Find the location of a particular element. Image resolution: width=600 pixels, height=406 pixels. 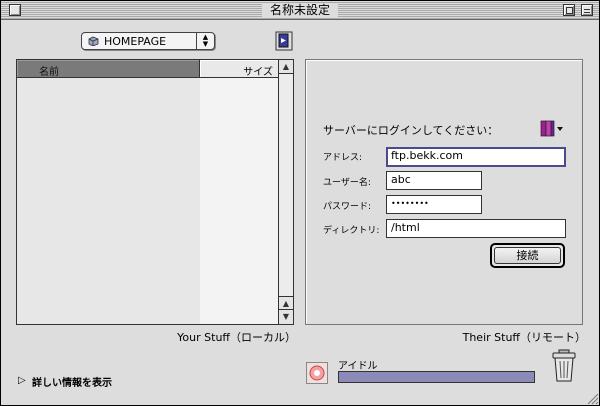

connect-button-label: 接続 is located at coordinates (527, 255).